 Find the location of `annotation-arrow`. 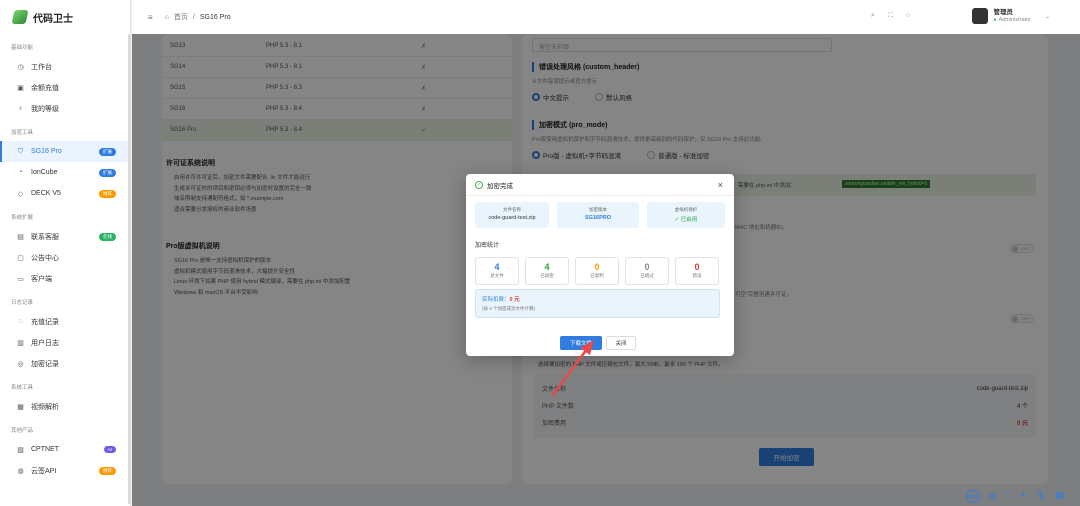

annotation-arrow is located at coordinates (572, 368).